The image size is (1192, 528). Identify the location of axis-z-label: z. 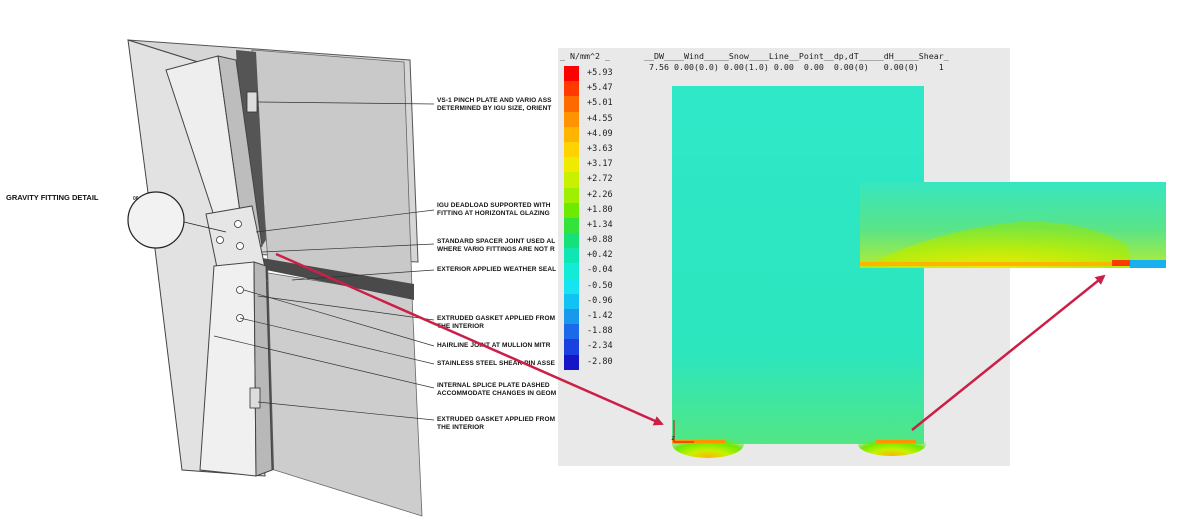
(673, 438).